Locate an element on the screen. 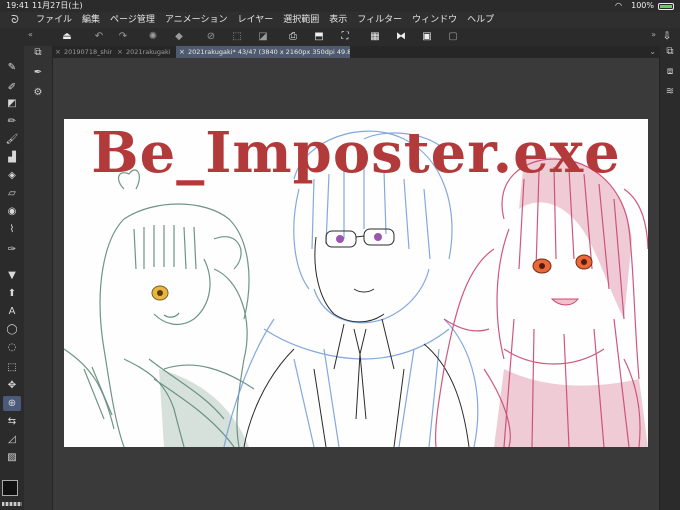 This screenshot has height=510, width=680. menu-layer: レイヤー is located at coordinates (256, 20).